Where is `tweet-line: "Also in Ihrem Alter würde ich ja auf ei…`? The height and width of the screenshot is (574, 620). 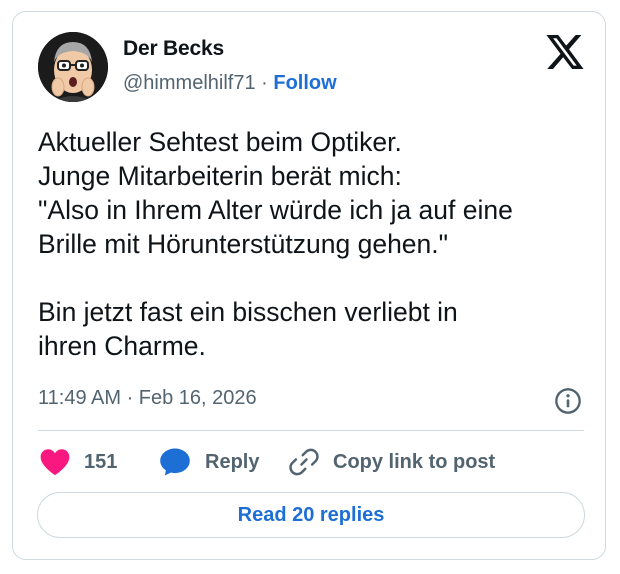
tweet-line: "Also in Ihrem Alter würde ich ja auf ei… is located at coordinates (275, 210).